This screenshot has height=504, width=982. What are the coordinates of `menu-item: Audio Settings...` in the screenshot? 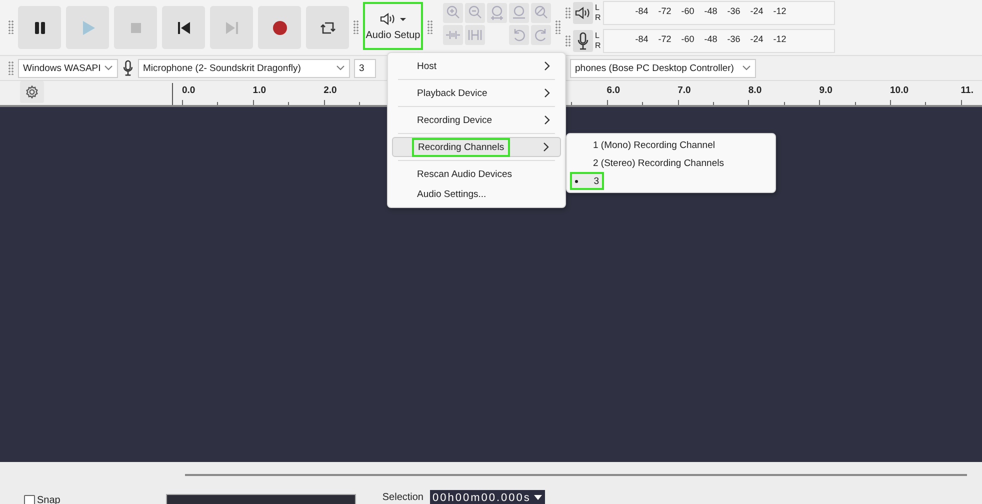 It's located at (476, 194).